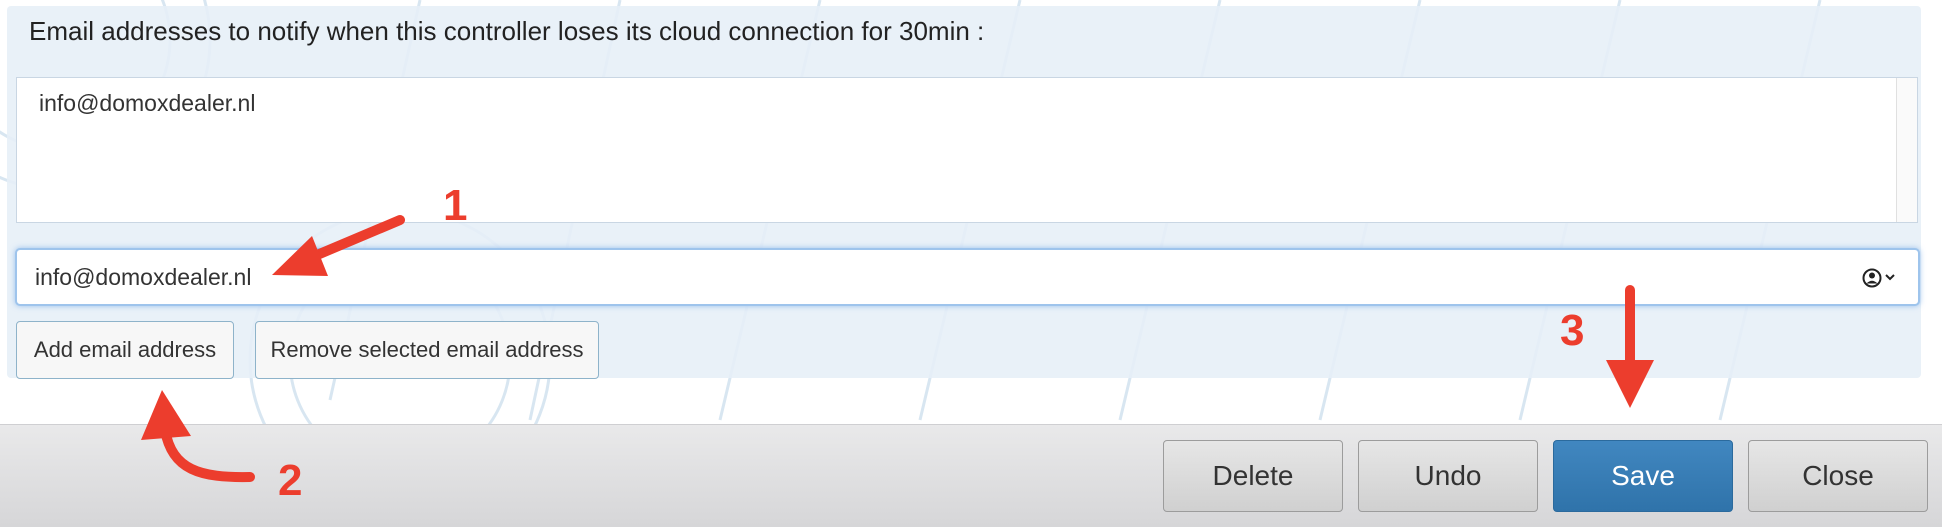 This screenshot has height=527, width=1942. Describe the element at coordinates (1890, 277) in the screenshot. I see `chevron-down-icon` at that location.